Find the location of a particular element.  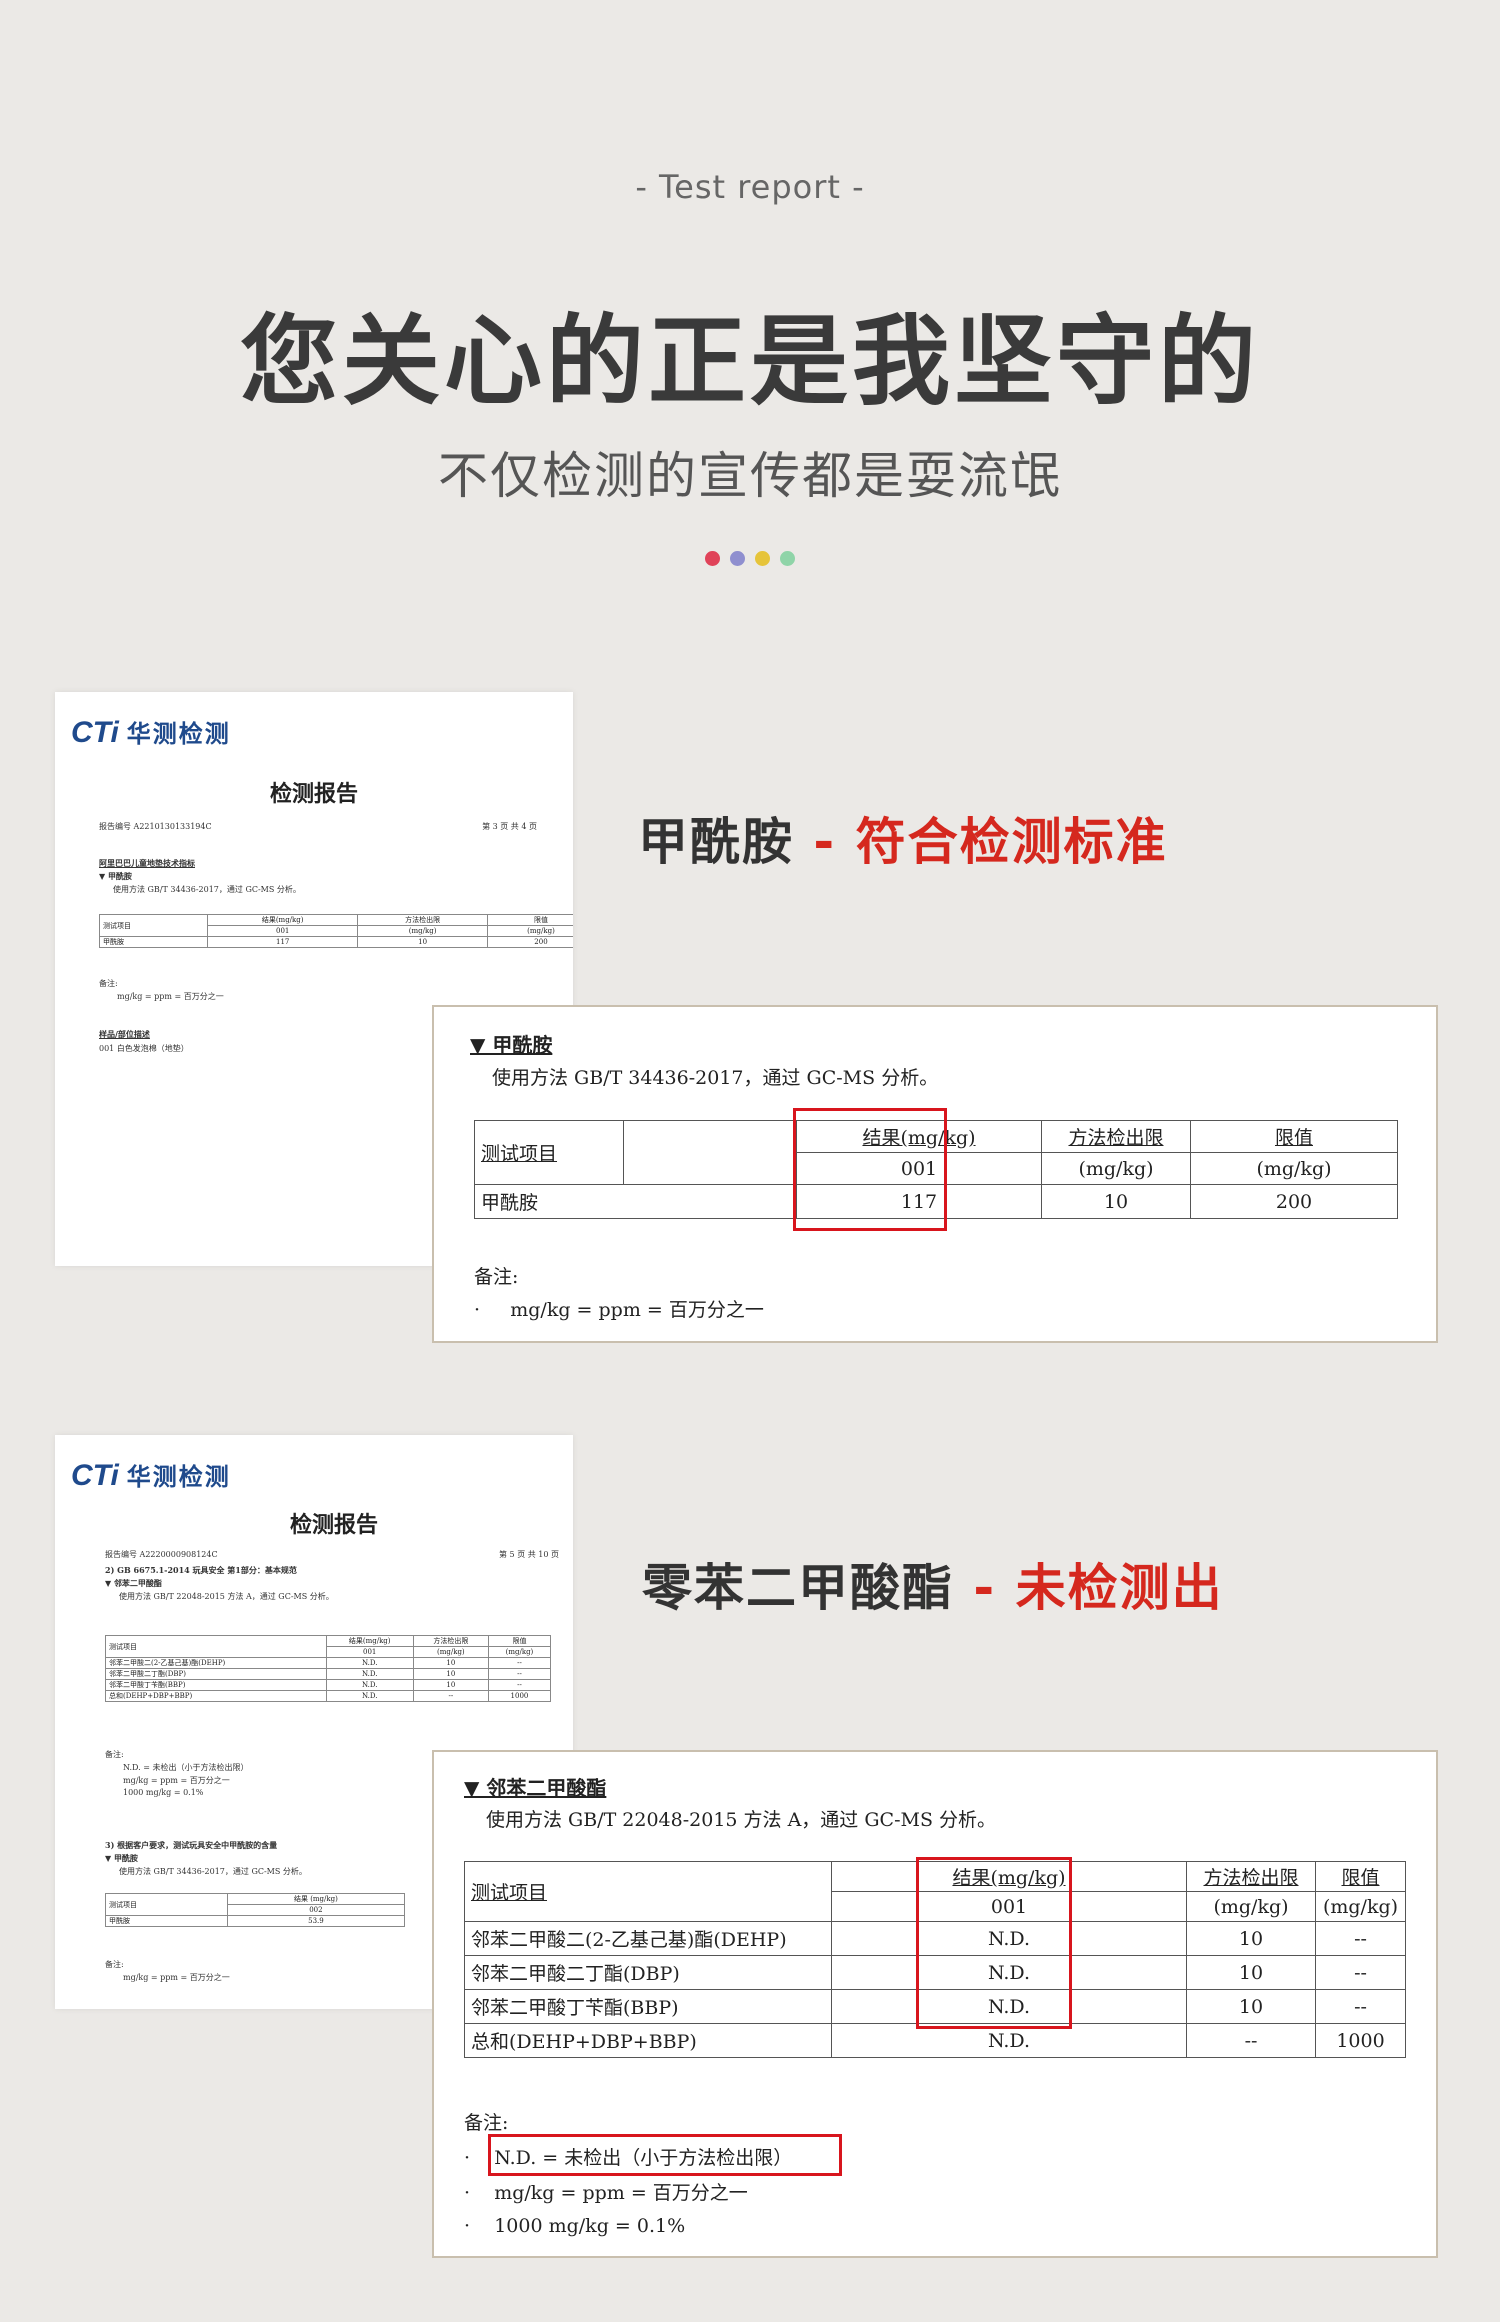

row-item: 甲酰胺 is located at coordinates (635, 1201).